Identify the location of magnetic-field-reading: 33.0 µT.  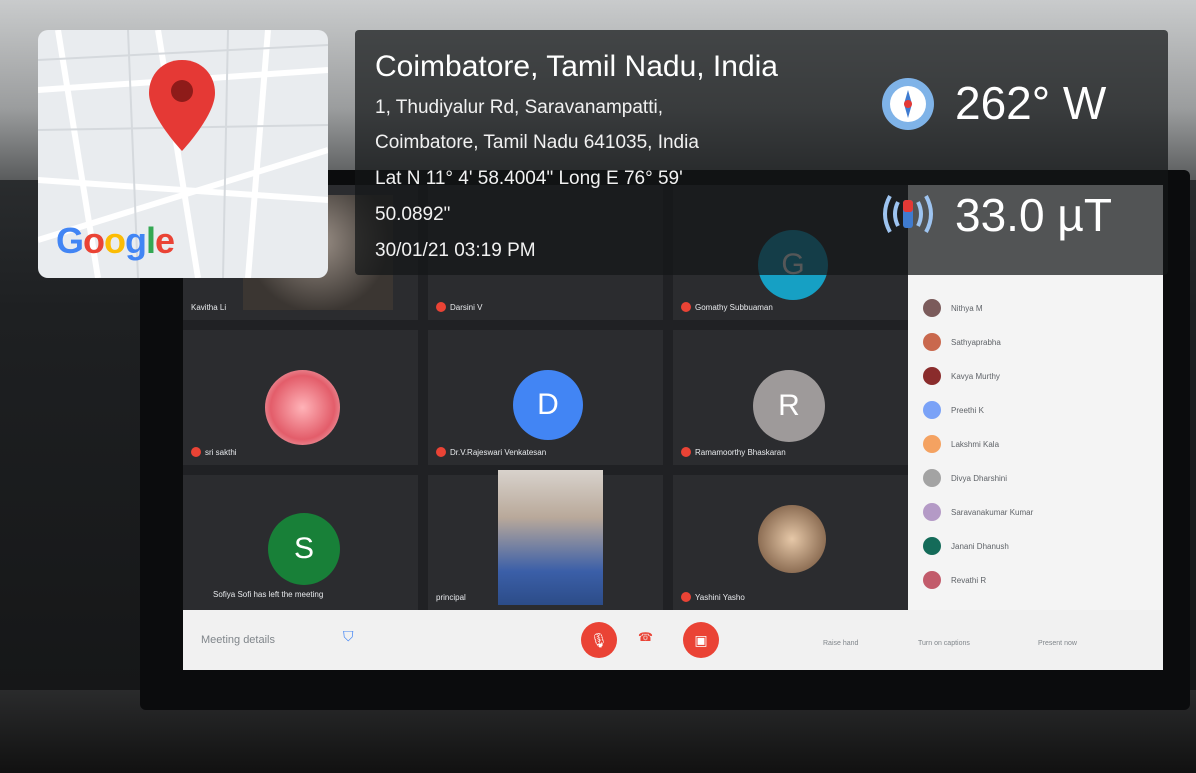
(1033, 215).